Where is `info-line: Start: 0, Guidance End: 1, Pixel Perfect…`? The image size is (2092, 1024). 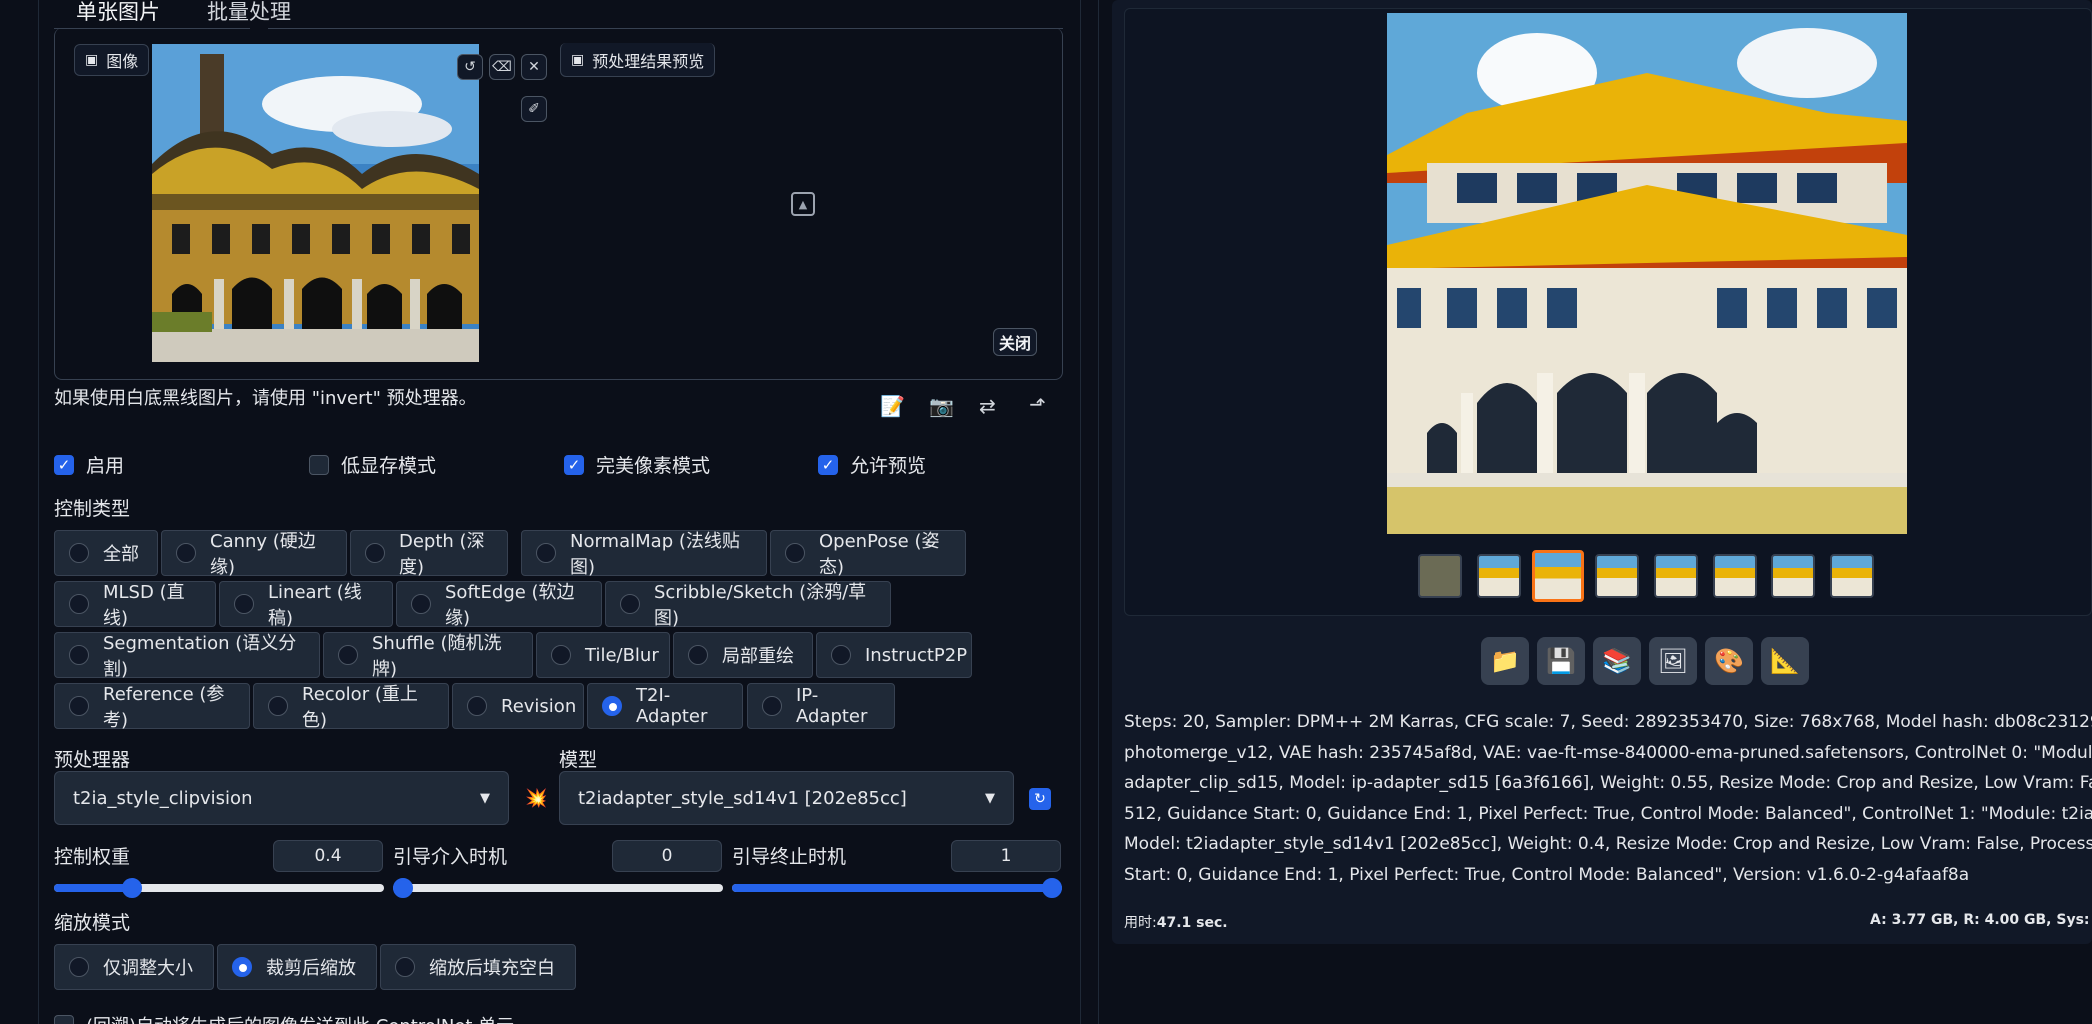
info-line: Start: 0, Guidance End: 1, Pixel Perfect… is located at coordinates (1547, 874).